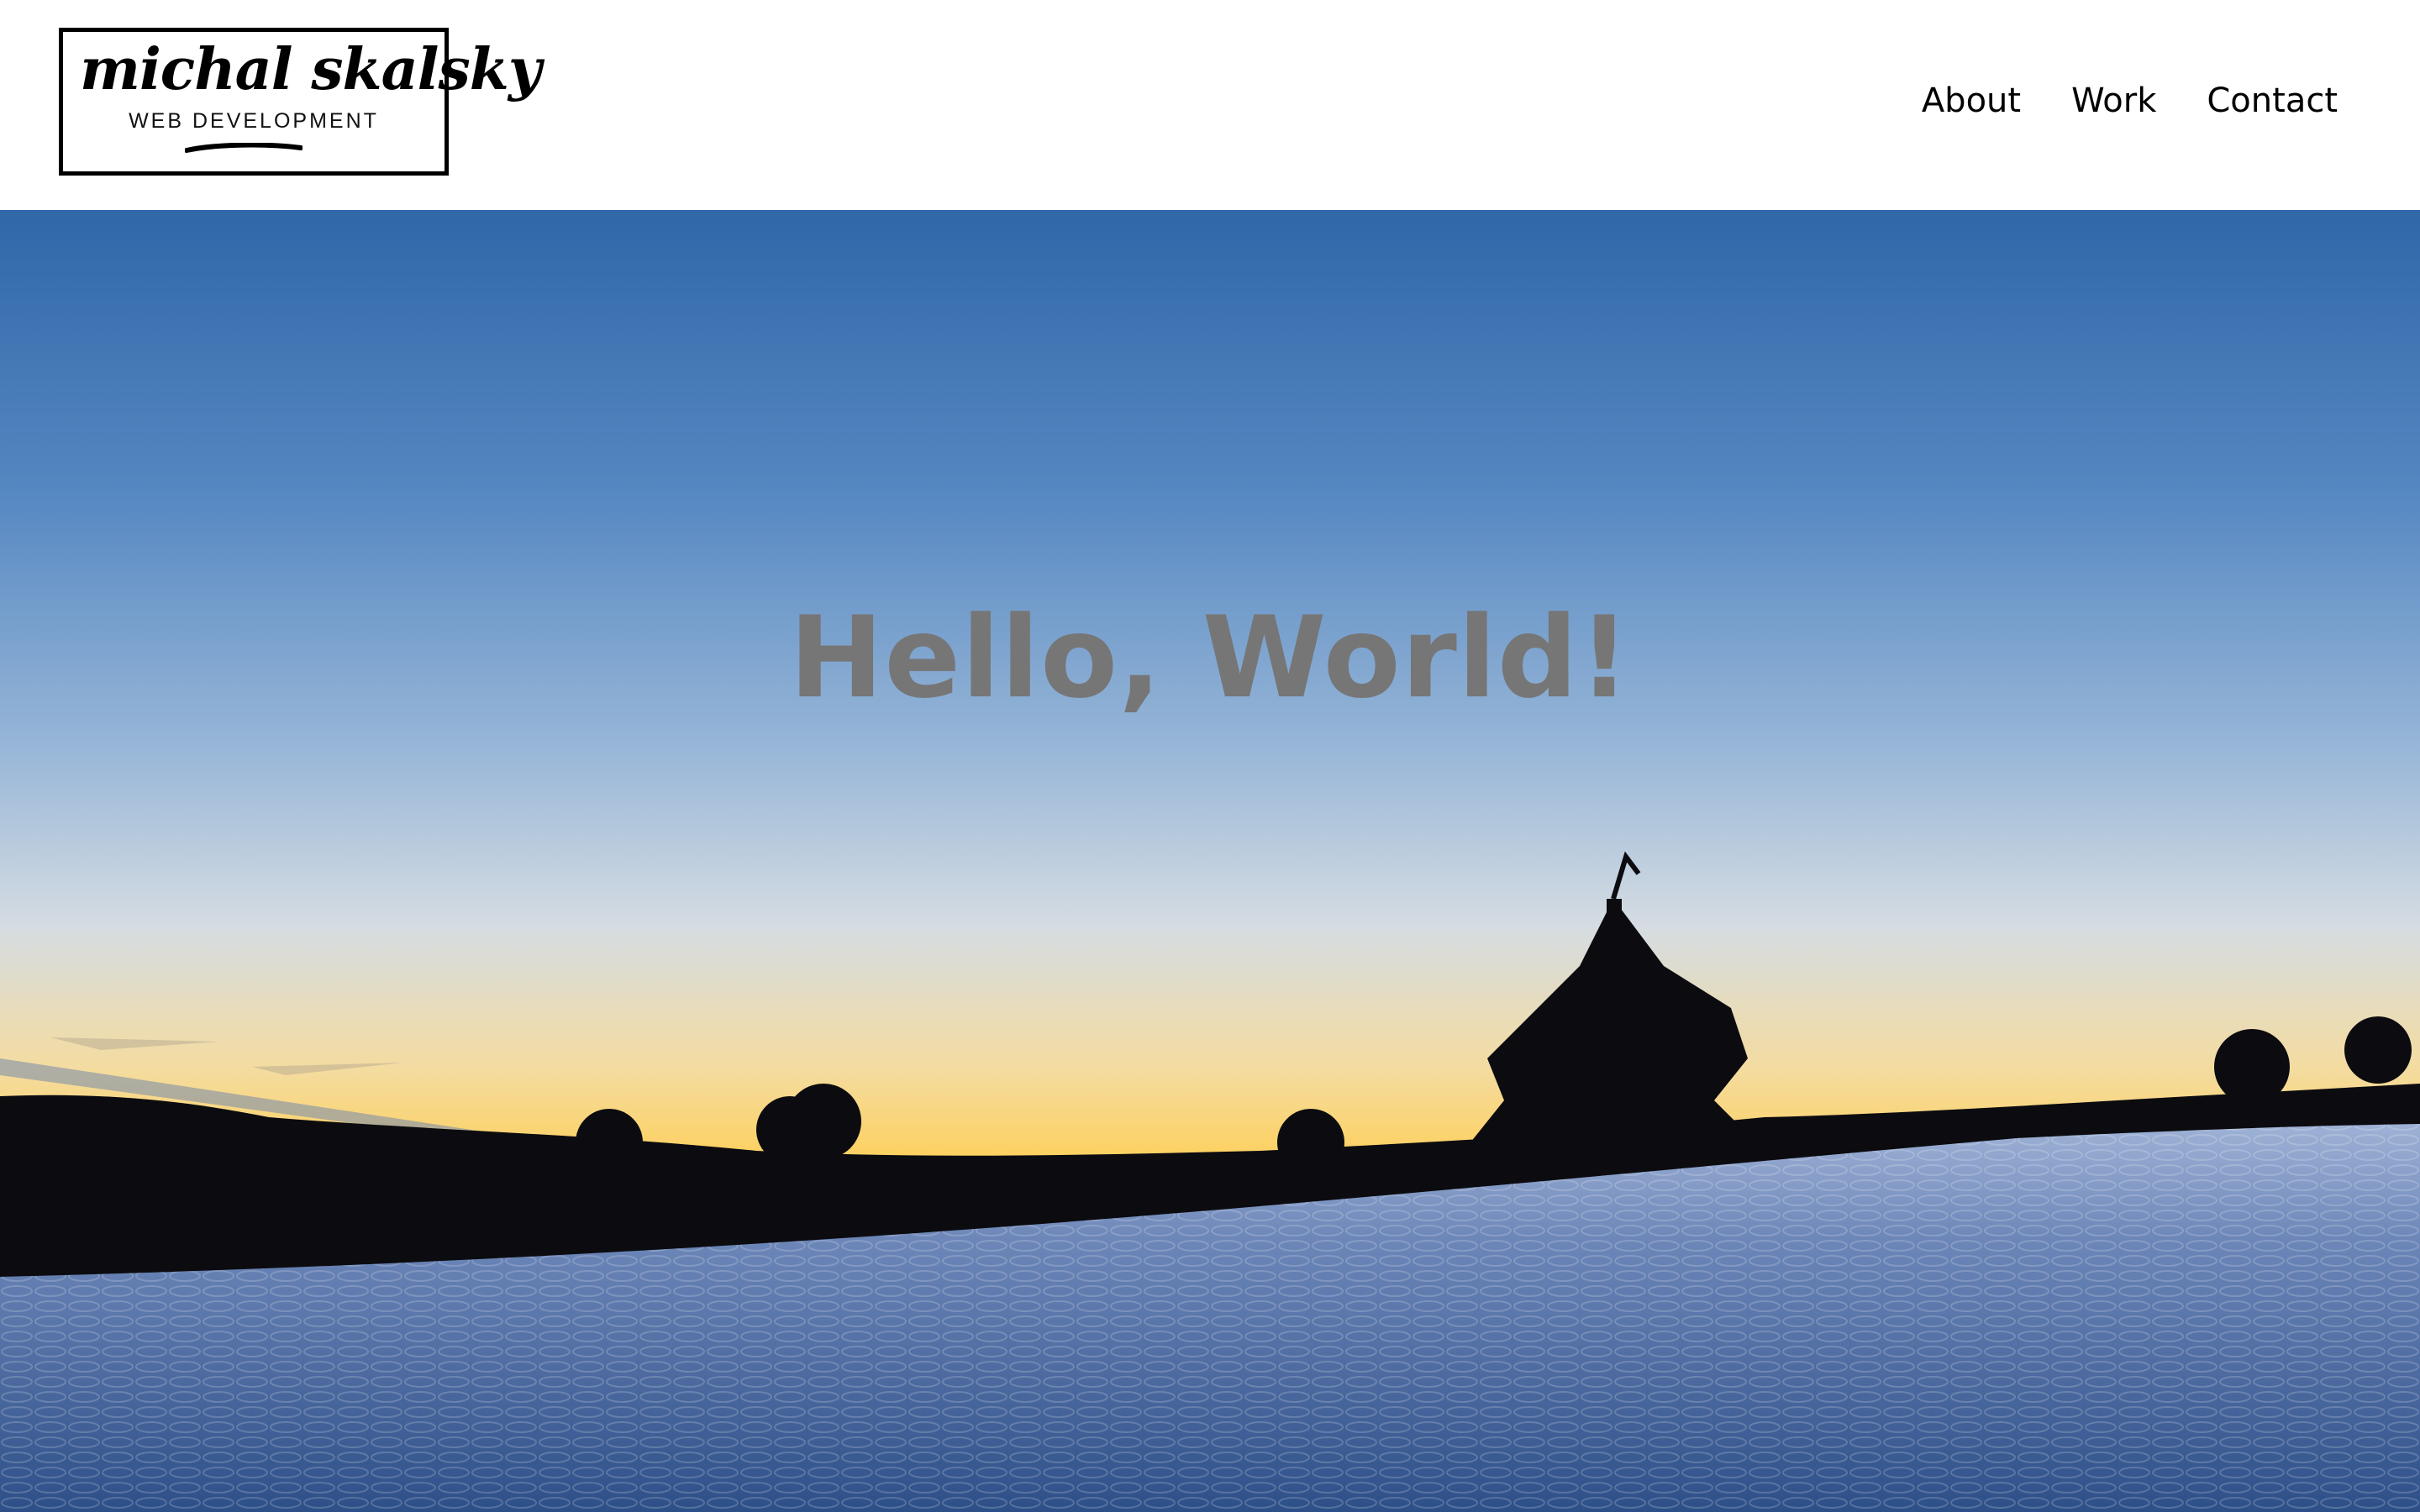 The image size is (2420, 1512). What do you see at coordinates (243, 148) in the screenshot?
I see `logo-swash-icon` at bounding box center [243, 148].